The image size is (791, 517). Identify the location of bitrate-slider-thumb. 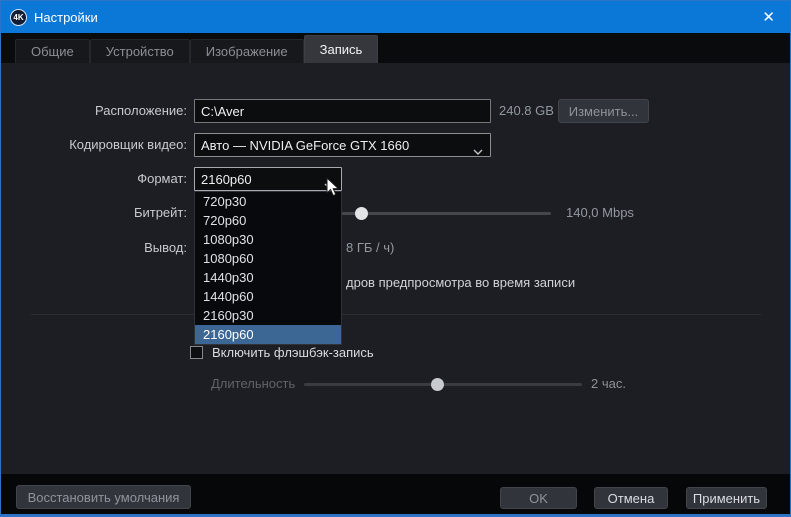
(361, 213).